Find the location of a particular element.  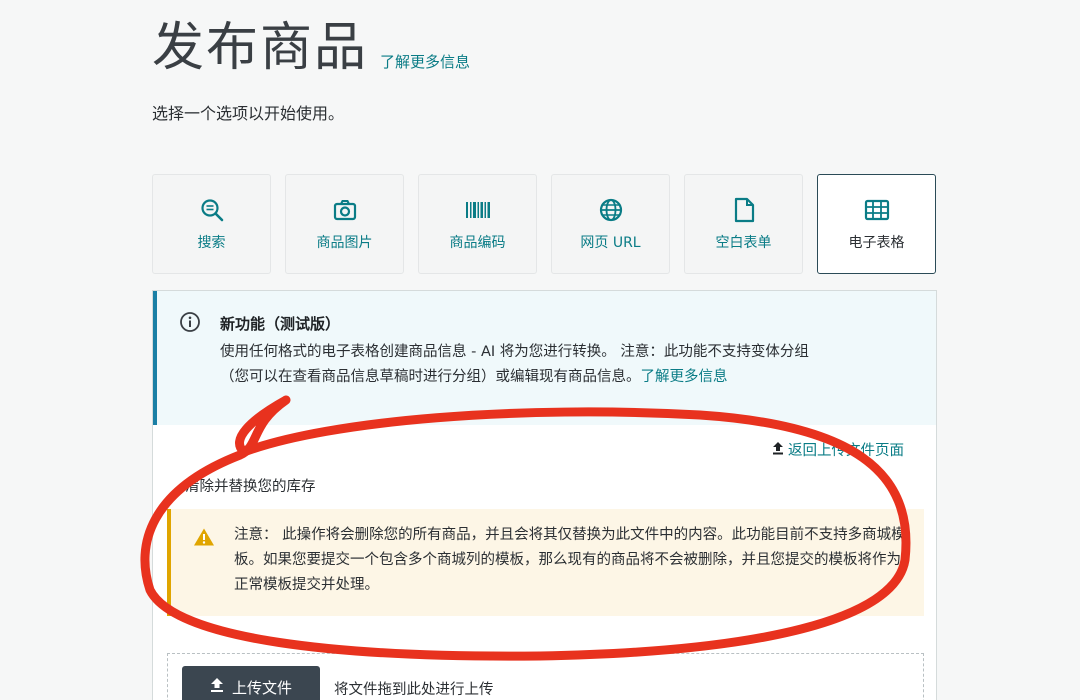

option-product-image: 商品图片 is located at coordinates (344, 224).